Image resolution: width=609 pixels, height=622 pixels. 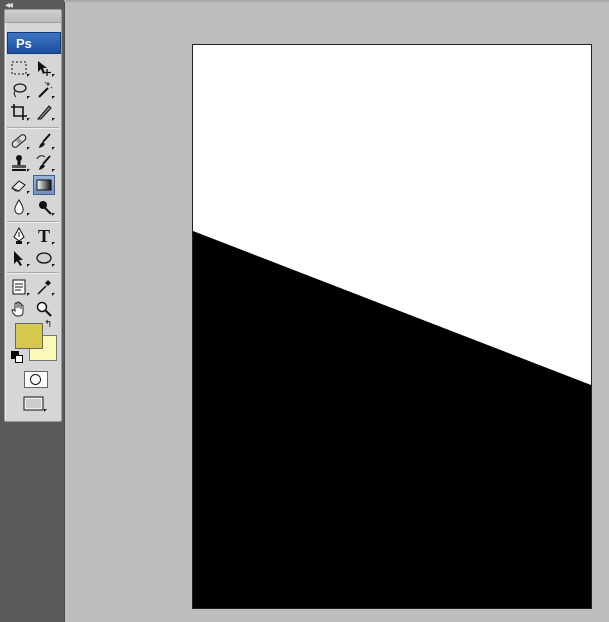 I want to click on hand-tool, so click(x=19, y=309).